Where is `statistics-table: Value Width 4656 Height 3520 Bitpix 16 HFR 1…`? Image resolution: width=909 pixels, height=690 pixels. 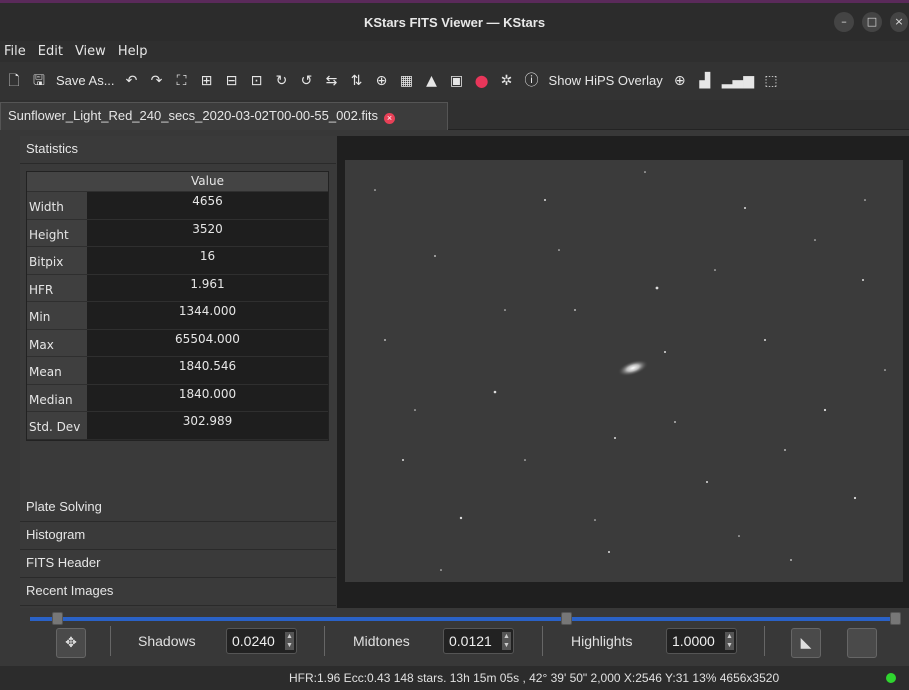
statistics-table: Value Width 4656 Height 3520 Bitpix 16 HFR 1… is located at coordinates (177, 306).